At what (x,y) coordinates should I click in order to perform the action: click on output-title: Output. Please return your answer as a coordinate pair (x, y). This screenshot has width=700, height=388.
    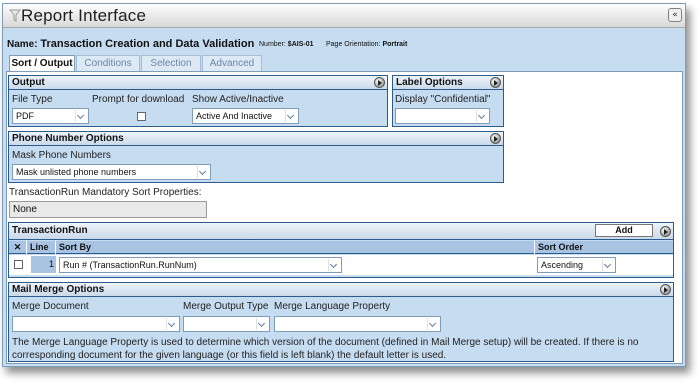
    Looking at the image, I should click on (28, 82).